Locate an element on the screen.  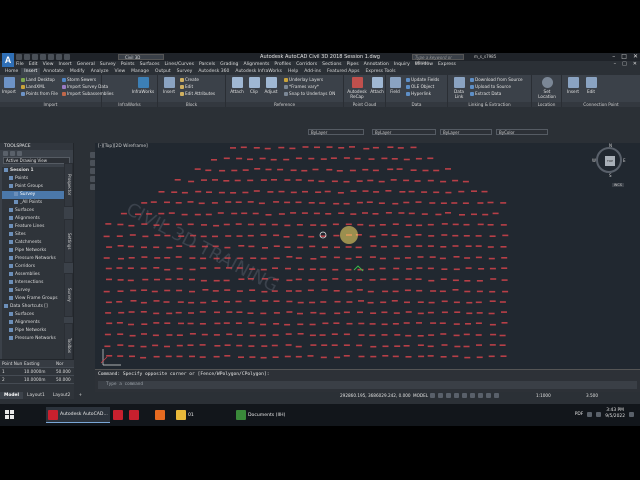
windows-start-icon is located at coordinates (9, 414).